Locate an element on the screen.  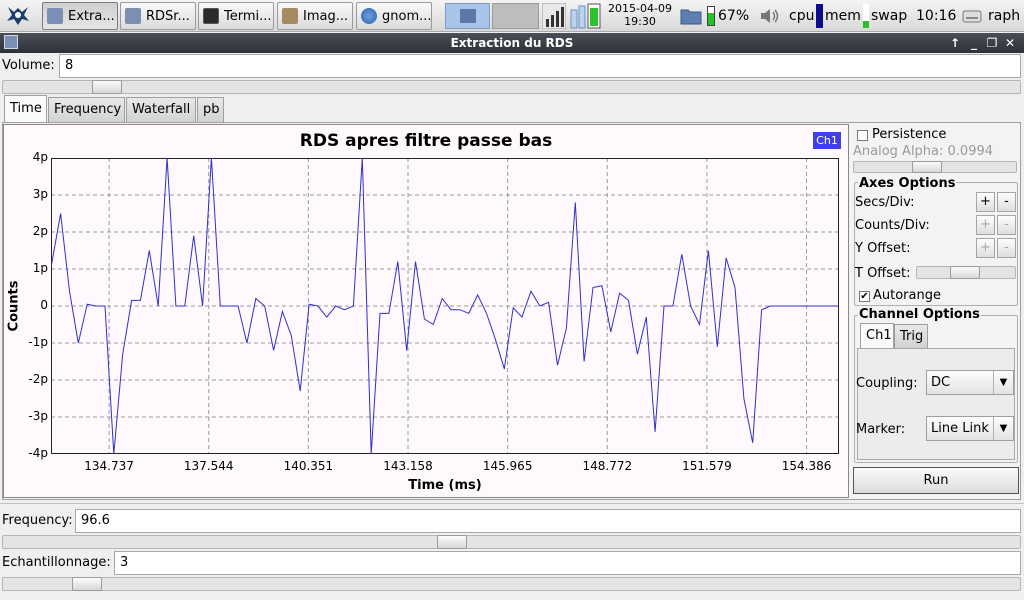
coupling-select: DC ▼ is located at coordinates (970, 382).